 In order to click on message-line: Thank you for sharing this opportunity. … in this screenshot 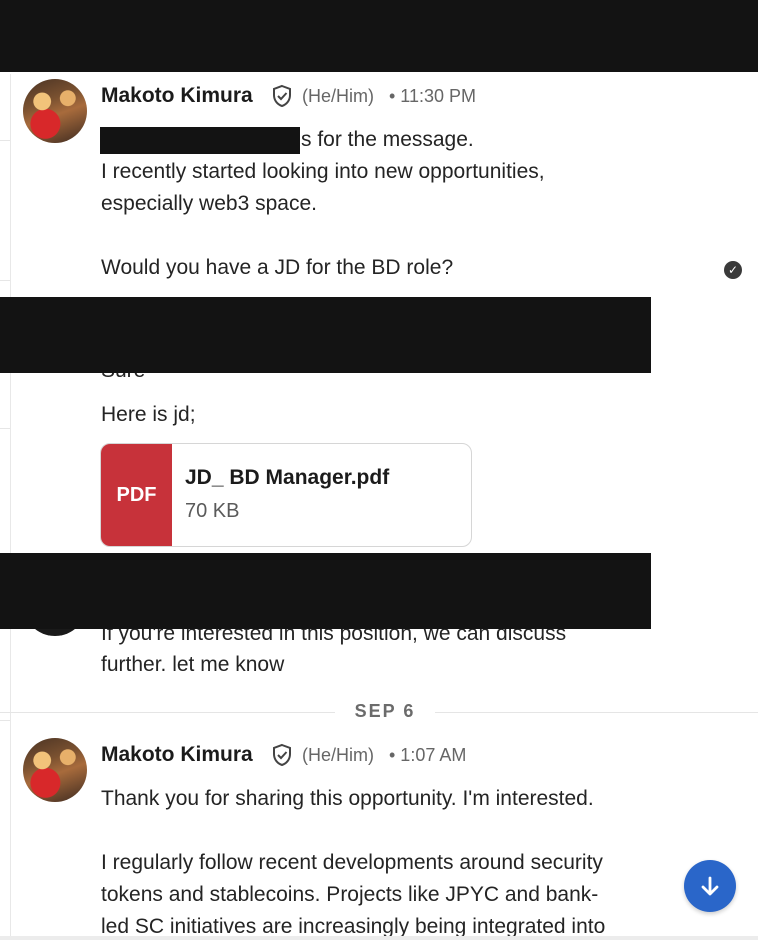, I will do `click(347, 798)`.